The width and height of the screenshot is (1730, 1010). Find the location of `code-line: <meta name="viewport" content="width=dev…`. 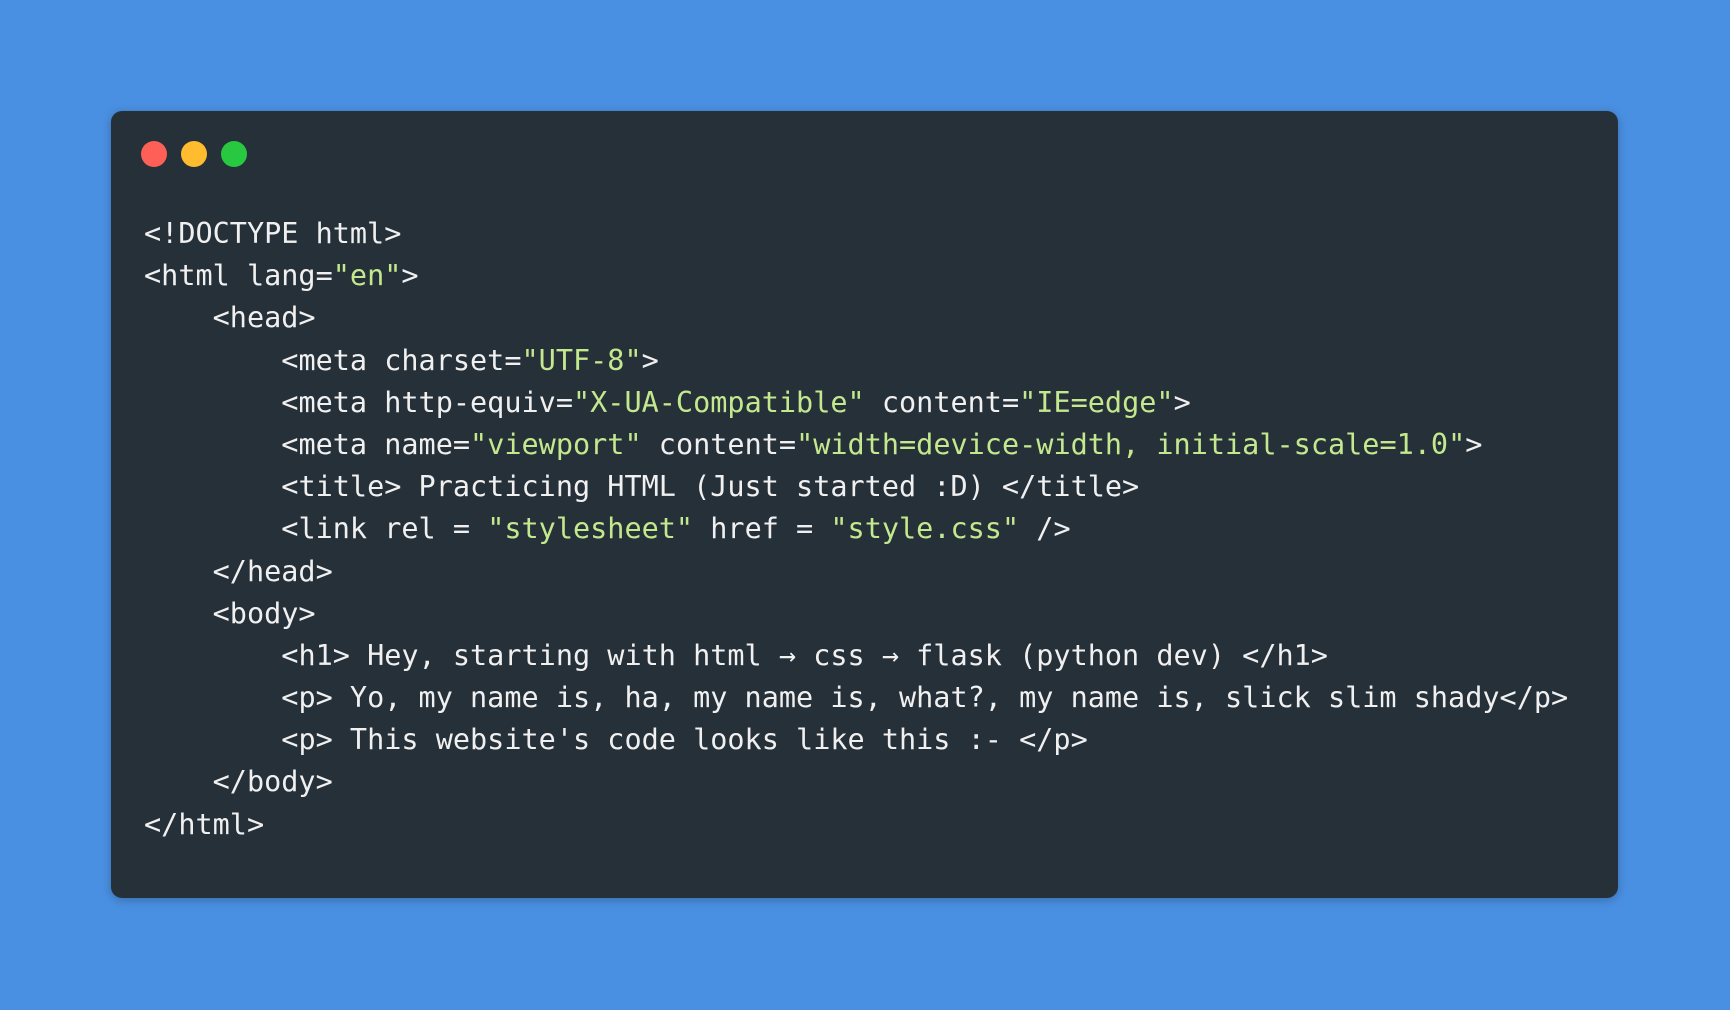

code-line: <meta name="viewport" content="width=dev… is located at coordinates (856, 445).